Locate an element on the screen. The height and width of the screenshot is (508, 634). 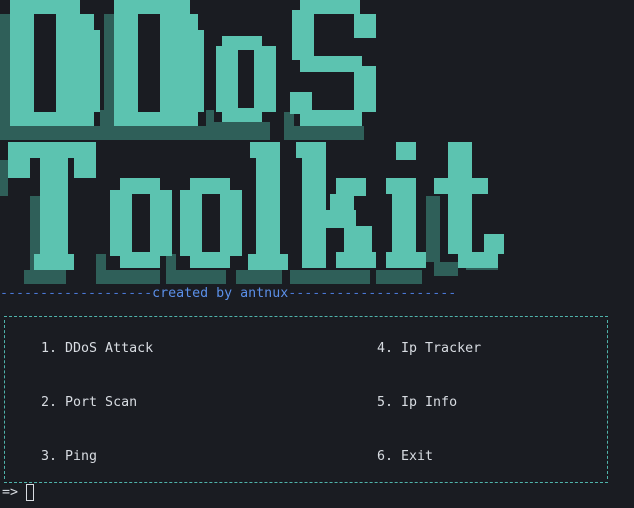
menu-item-number: 5. is located at coordinates (385, 402).